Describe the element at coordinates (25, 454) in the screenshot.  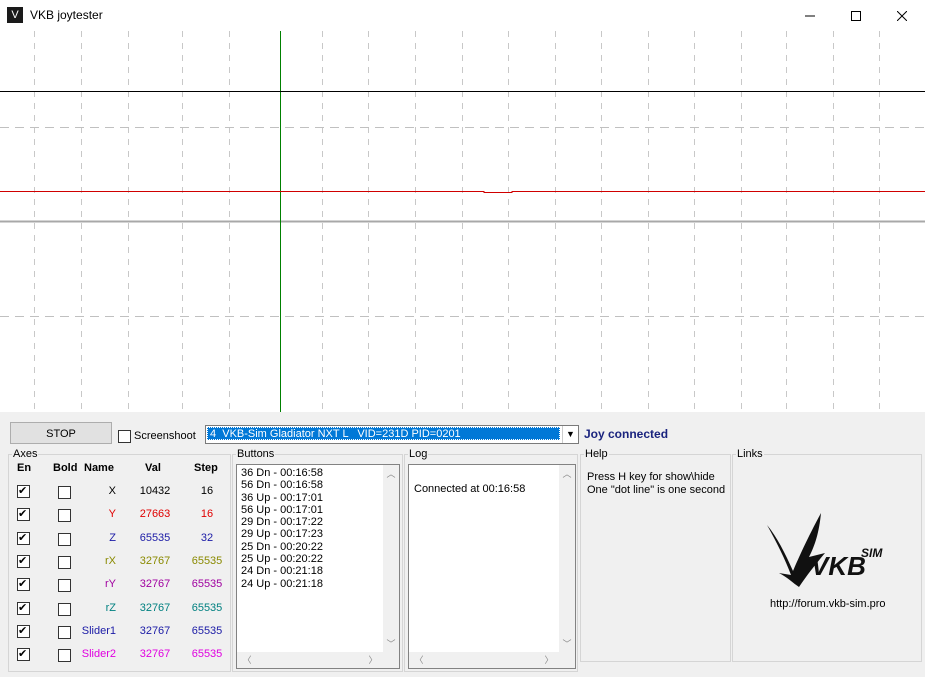
I see `axes-group-title: Axes` at that location.